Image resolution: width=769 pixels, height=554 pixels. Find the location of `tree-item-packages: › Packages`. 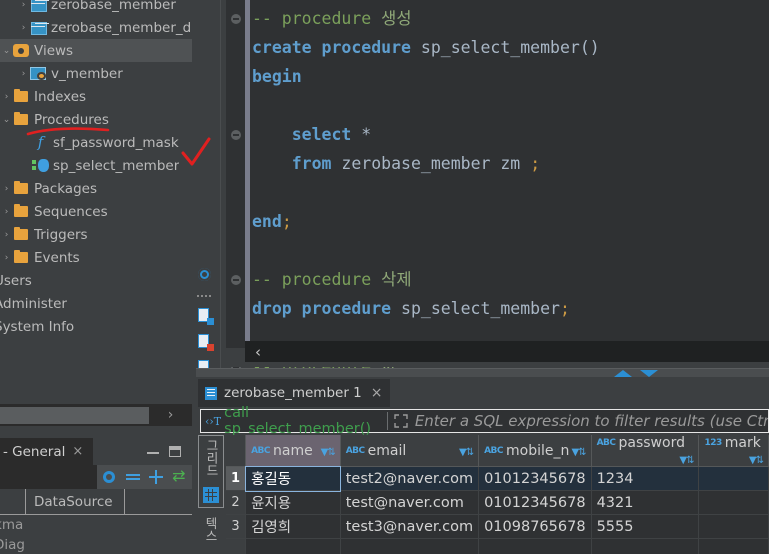

tree-item-packages: › Packages is located at coordinates (96, 188).